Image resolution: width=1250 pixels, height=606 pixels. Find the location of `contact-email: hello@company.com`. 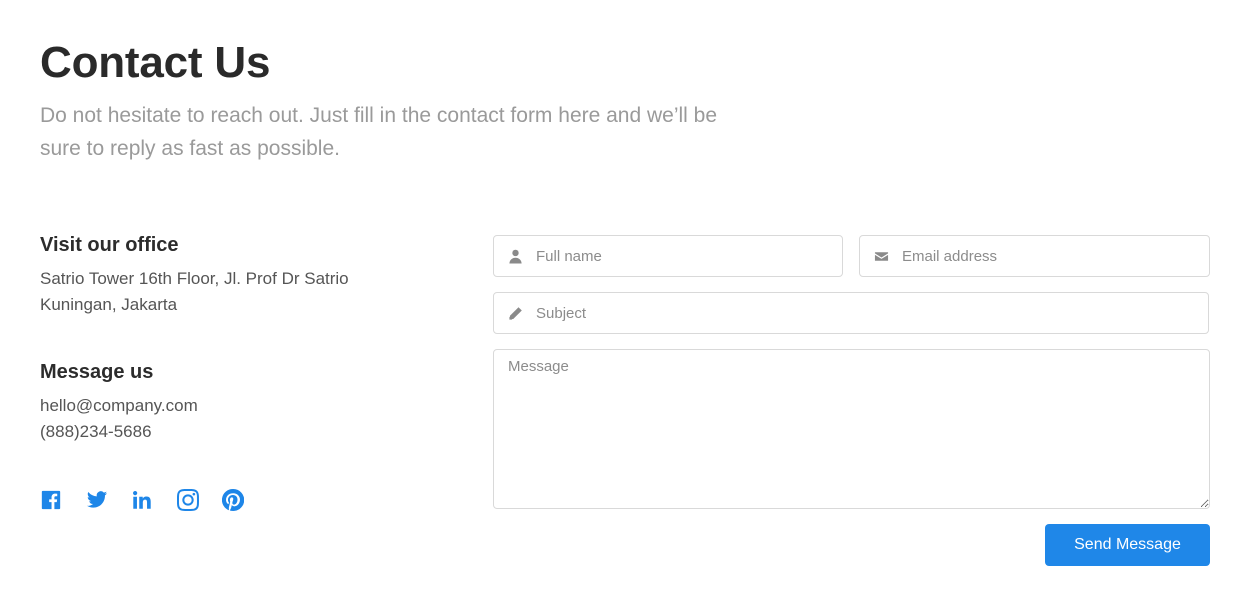

contact-email: hello@company.com is located at coordinates (119, 405).